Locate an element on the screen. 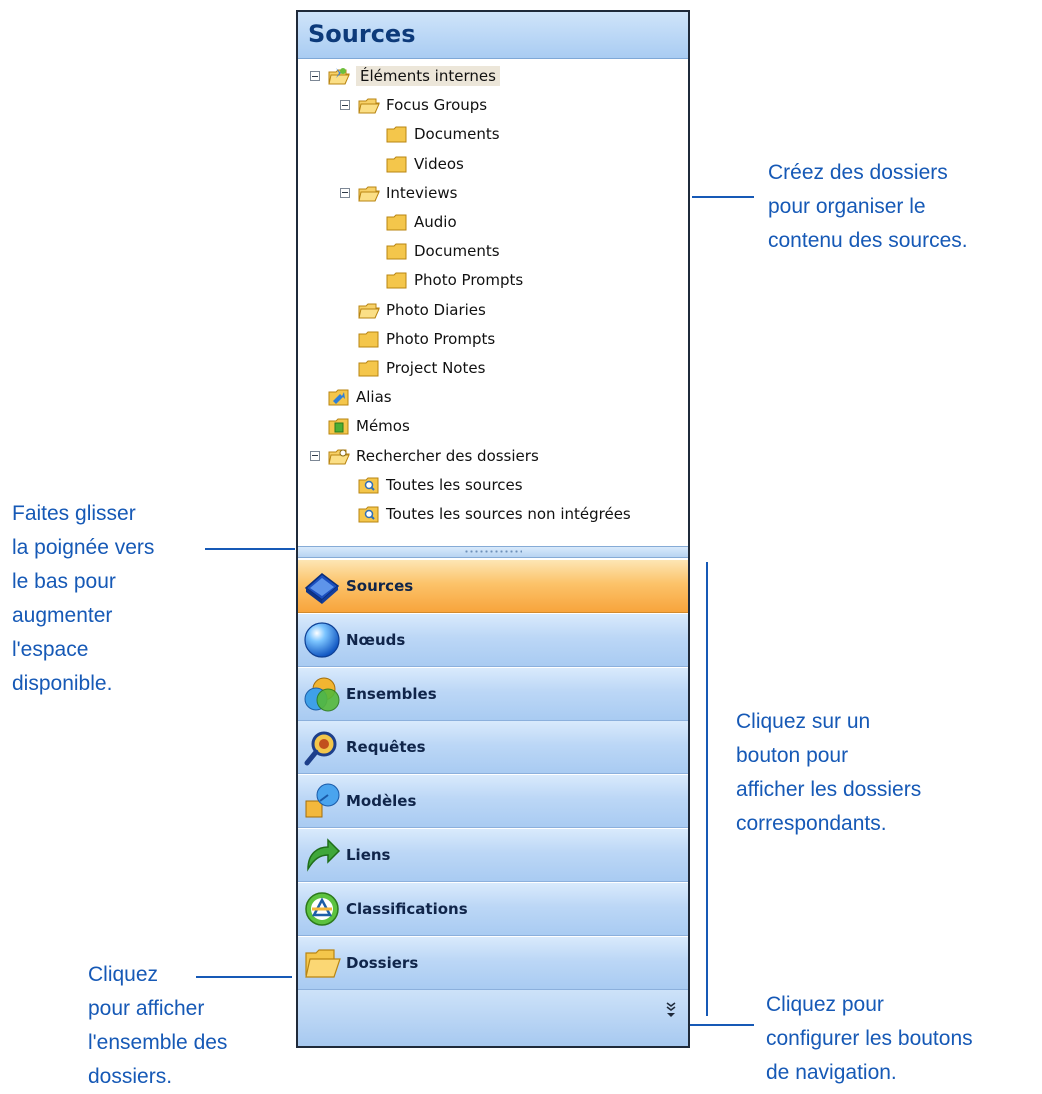 The height and width of the screenshot is (1094, 1042). annotation-line: bouton pour is located at coordinates (792, 755).